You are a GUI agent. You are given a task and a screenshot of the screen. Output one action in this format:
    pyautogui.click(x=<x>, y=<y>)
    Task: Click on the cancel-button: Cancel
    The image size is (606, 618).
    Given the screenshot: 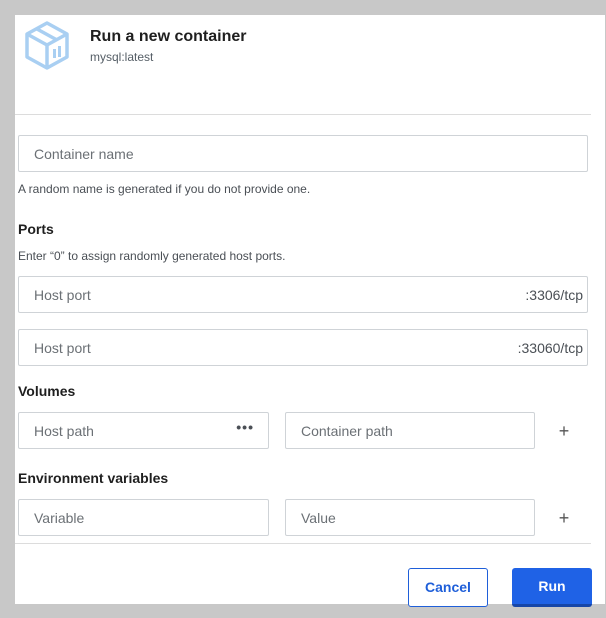 What is the action you would take?
    pyautogui.click(x=448, y=587)
    